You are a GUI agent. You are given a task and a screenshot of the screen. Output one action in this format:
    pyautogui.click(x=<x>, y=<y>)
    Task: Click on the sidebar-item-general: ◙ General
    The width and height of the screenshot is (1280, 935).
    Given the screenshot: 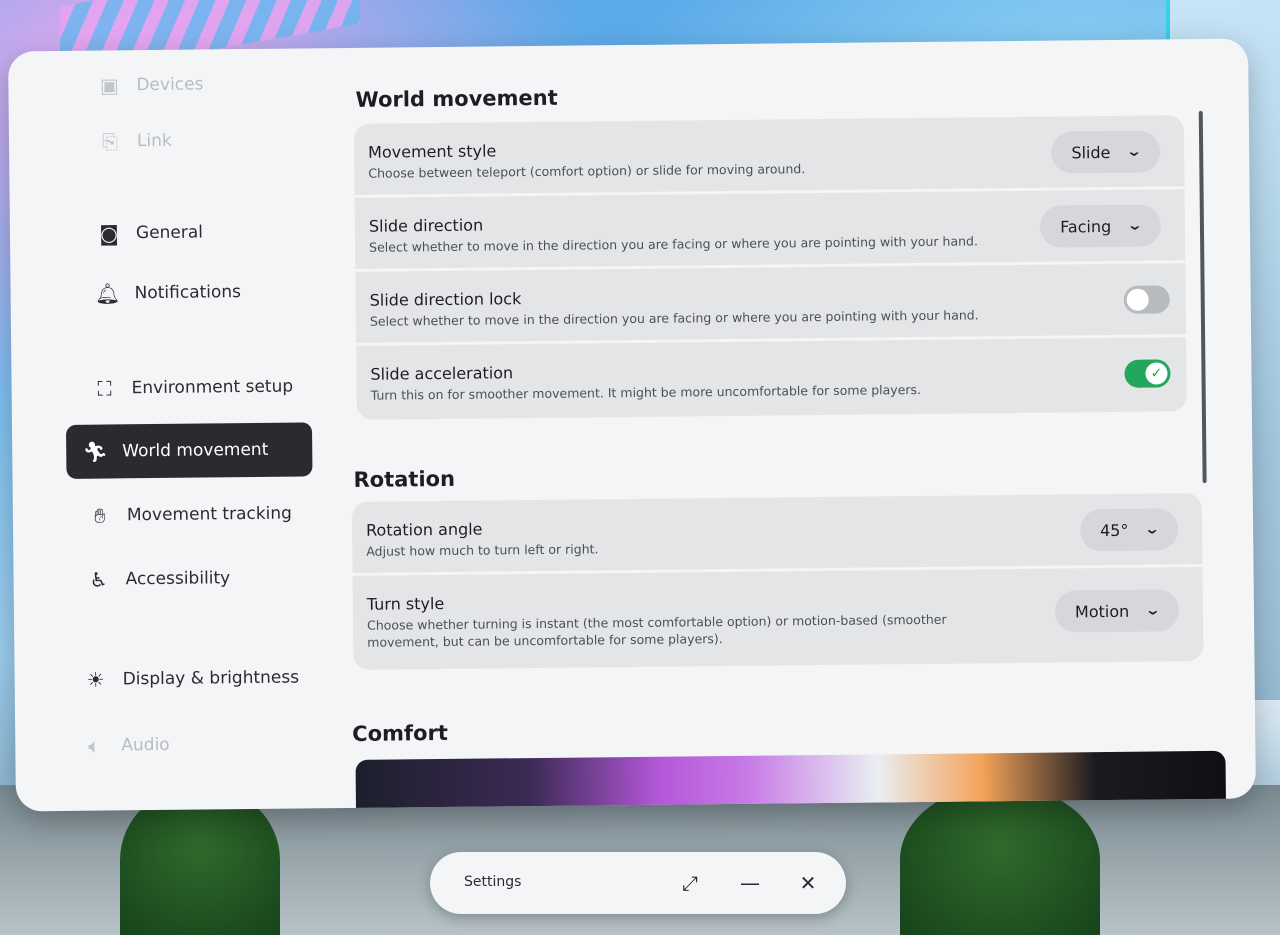 What is the action you would take?
    pyautogui.click(x=203, y=232)
    